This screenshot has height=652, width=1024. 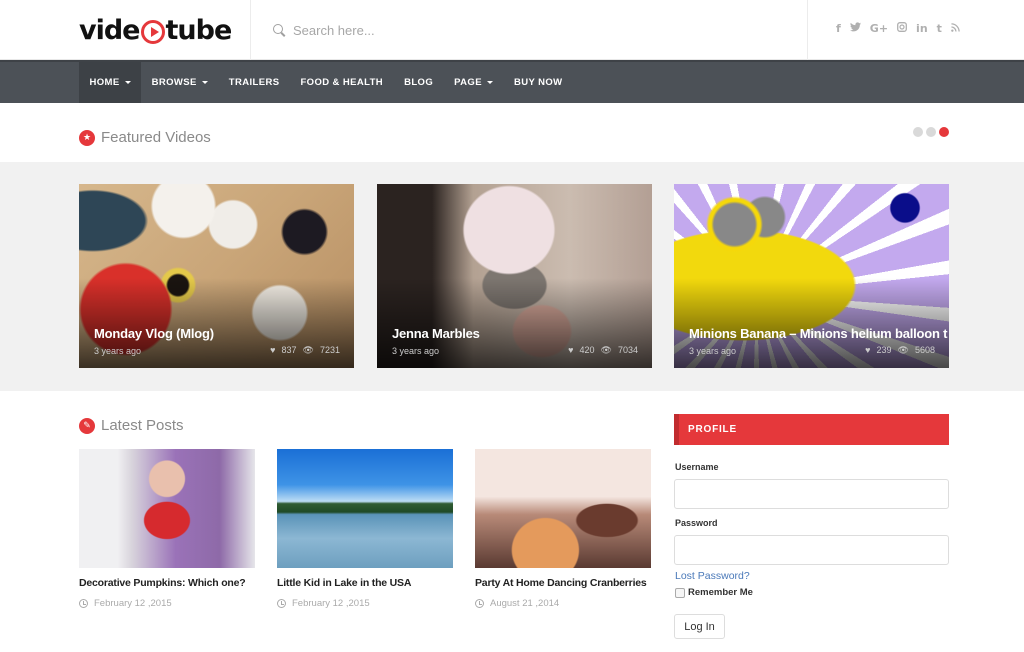 I want to click on nav-label: BUY NOW, so click(x=538, y=82).